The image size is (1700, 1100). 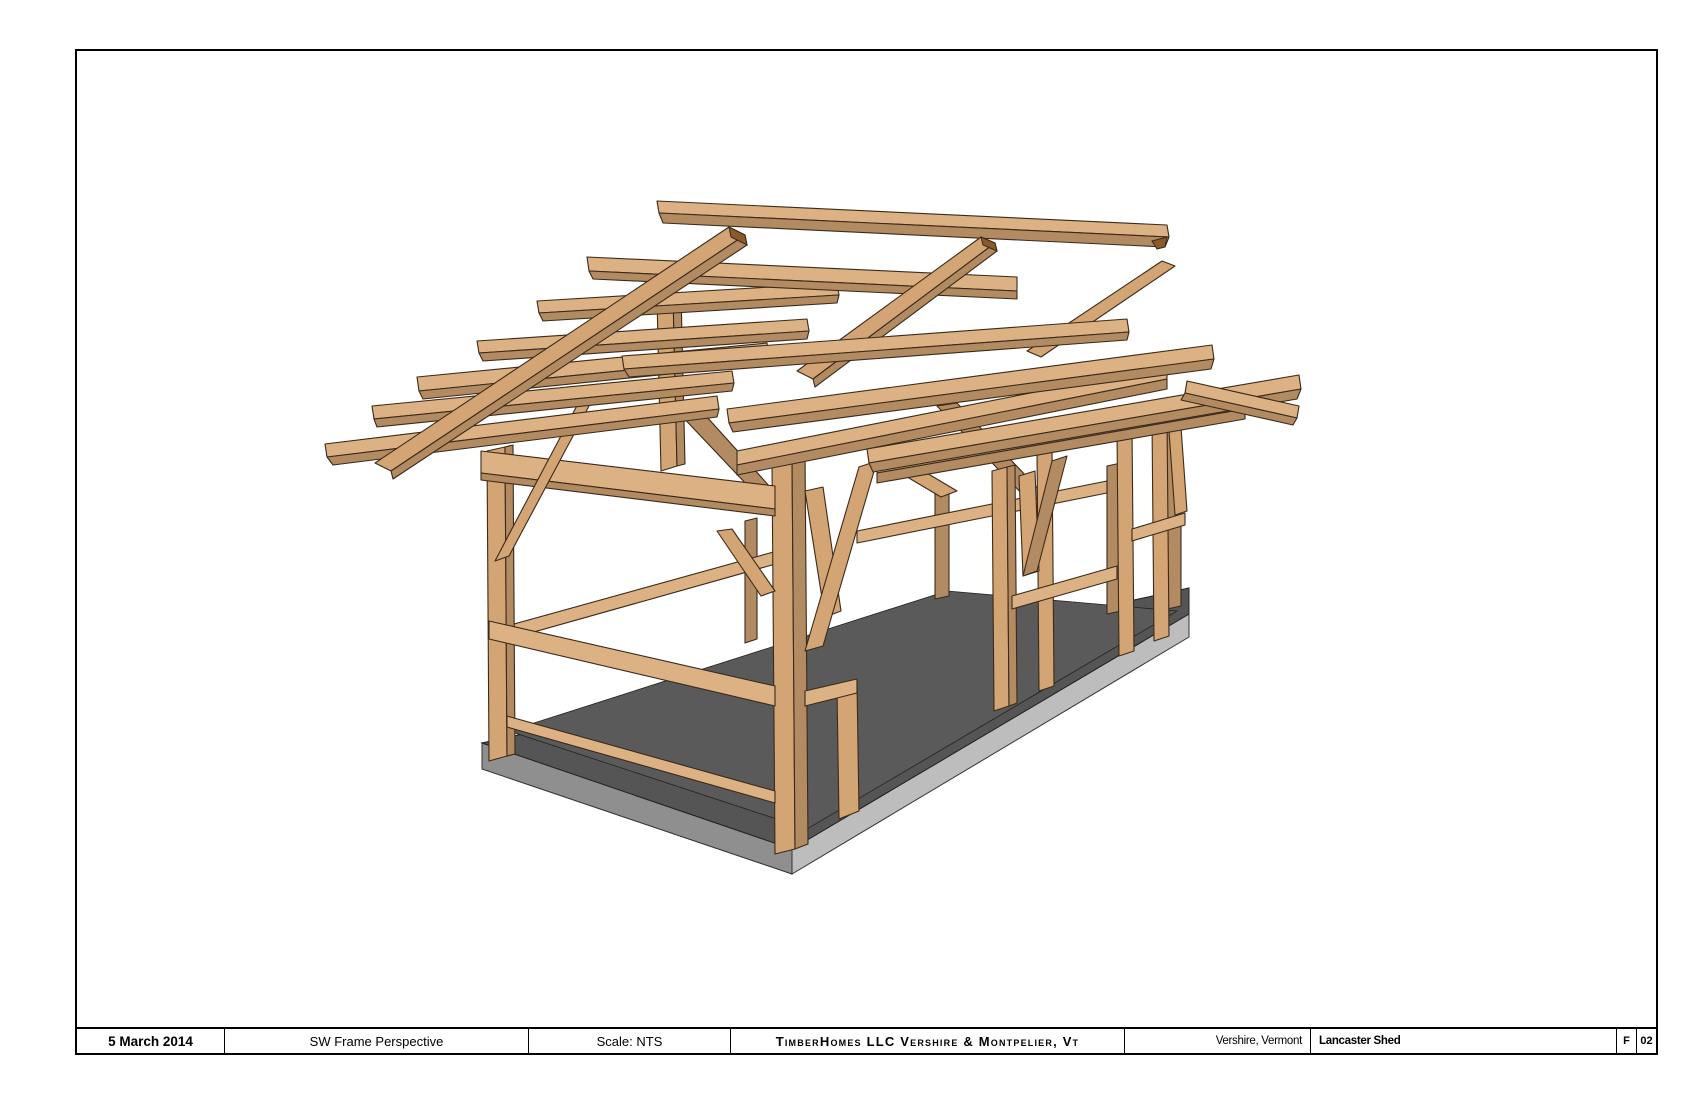 What do you see at coordinates (377, 1041) in the screenshot?
I see `view-name: SW Frame Perspective` at bounding box center [377, 1041].